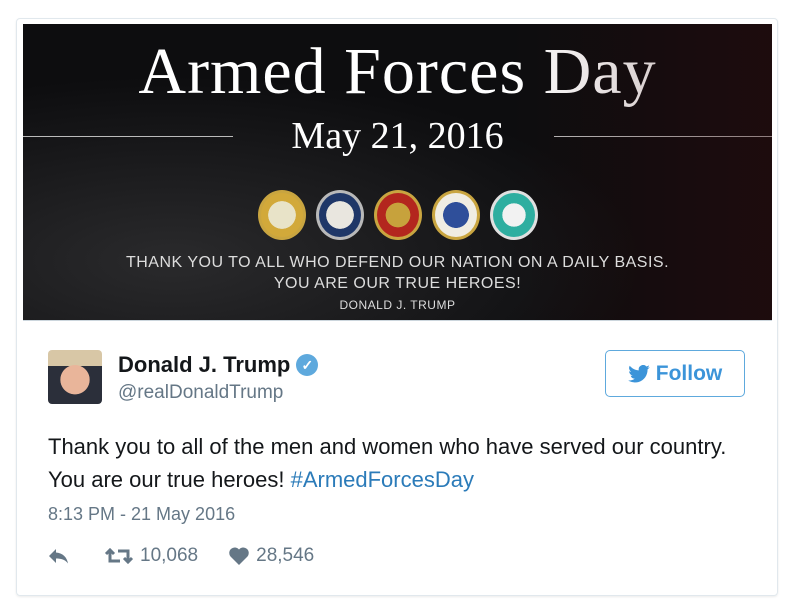 The image size is (799, 613). I want to click on twitter-bird-icon, so click(638, 373).